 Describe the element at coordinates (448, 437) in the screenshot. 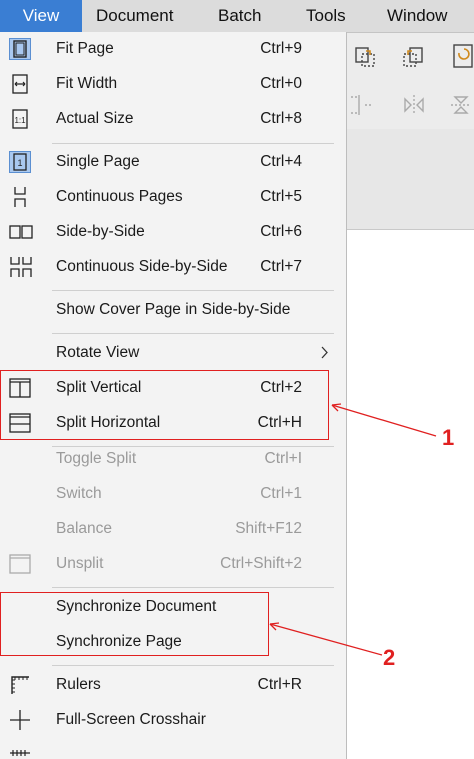

I see `callout-number-1: 1` at that location.